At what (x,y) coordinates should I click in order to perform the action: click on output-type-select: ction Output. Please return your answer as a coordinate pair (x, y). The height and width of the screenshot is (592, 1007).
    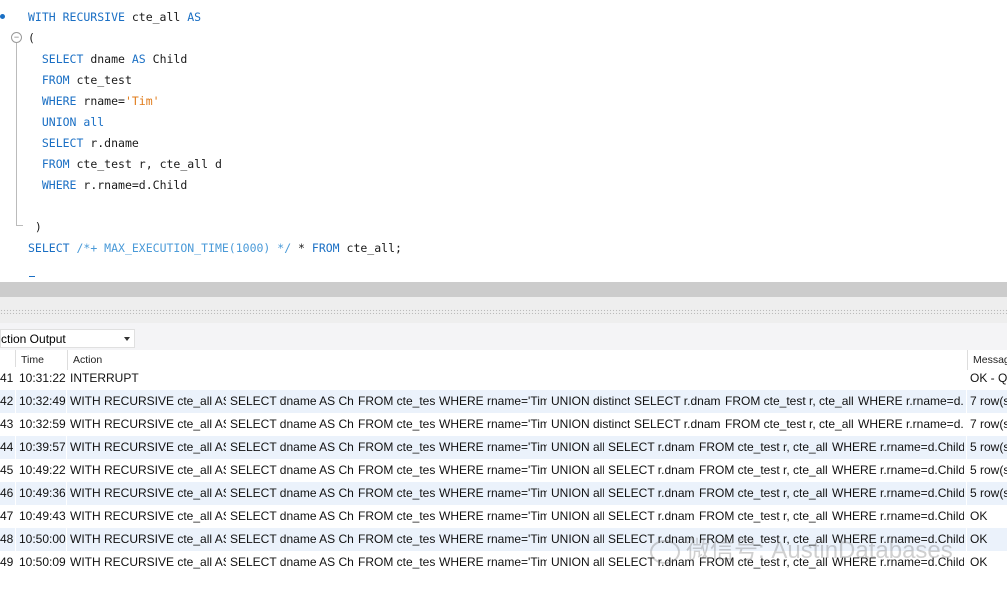
    Looking at the image, I should click on (67, 338).